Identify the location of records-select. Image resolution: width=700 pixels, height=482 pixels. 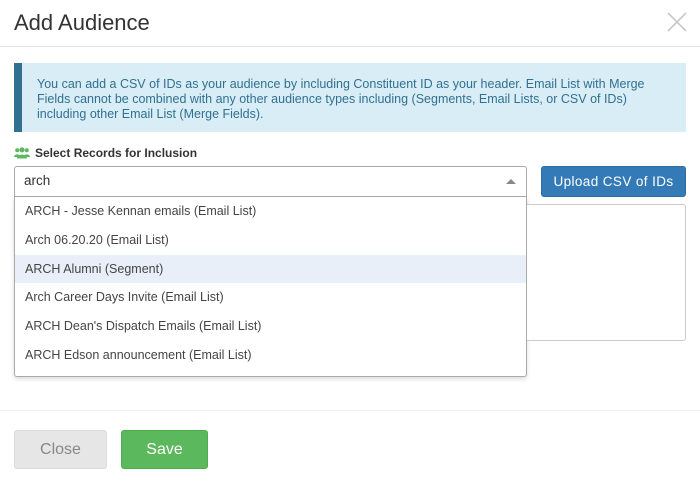
(270, 181).